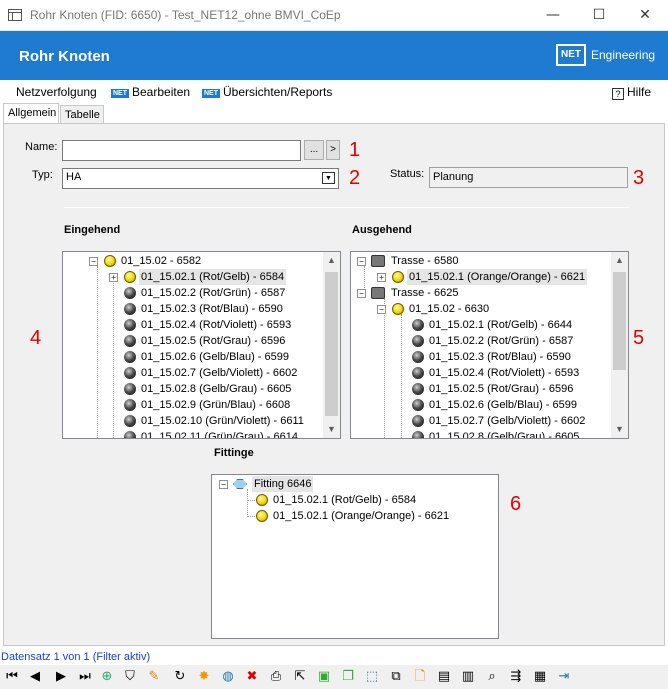 The height and width of the screenshot is (689, 668). Describe the element at coordinates (276, 677) in the screenshot. I see `print-icon: ⎙` at that location.